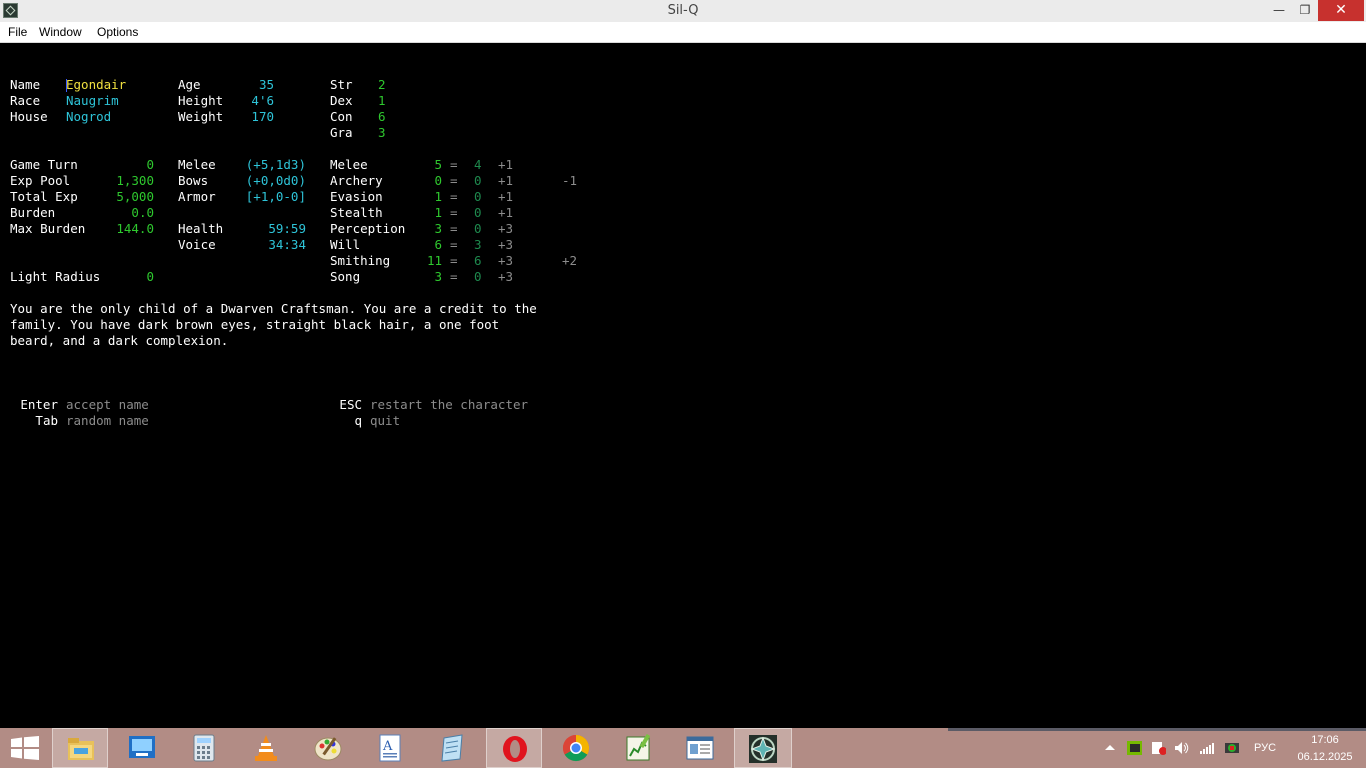 The image size is (1366, 768). What do you see at coordinates (117, 32) in the screenshot?
I see `menu-options: Options` at bounding box center [117, 32].